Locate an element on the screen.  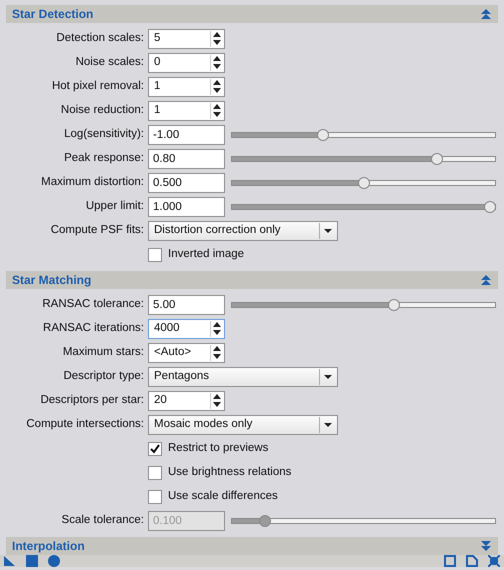
checkbox-label: Inverted image is located at coordinates (206, 254).